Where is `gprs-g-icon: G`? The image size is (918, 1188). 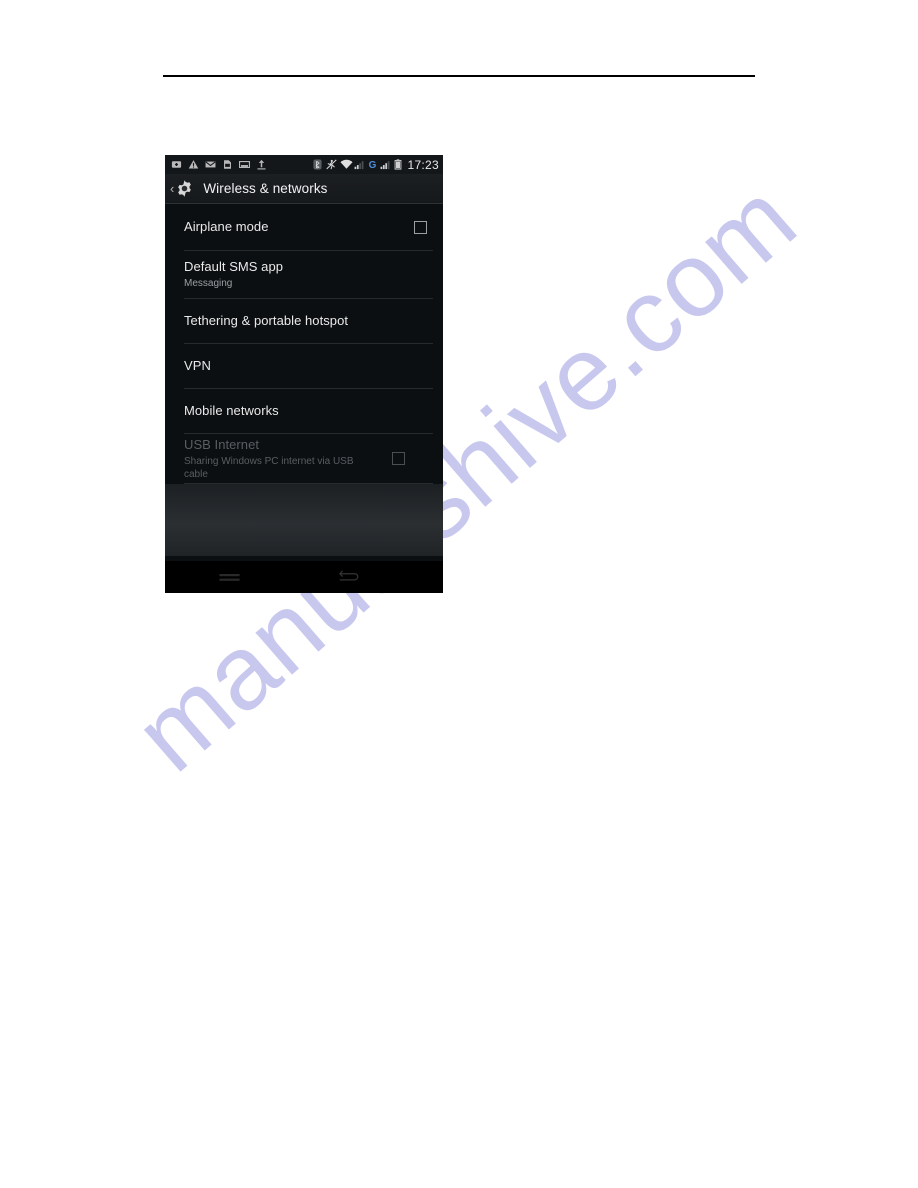
gprs-g-icon: G is located at coordinates (372, 164).